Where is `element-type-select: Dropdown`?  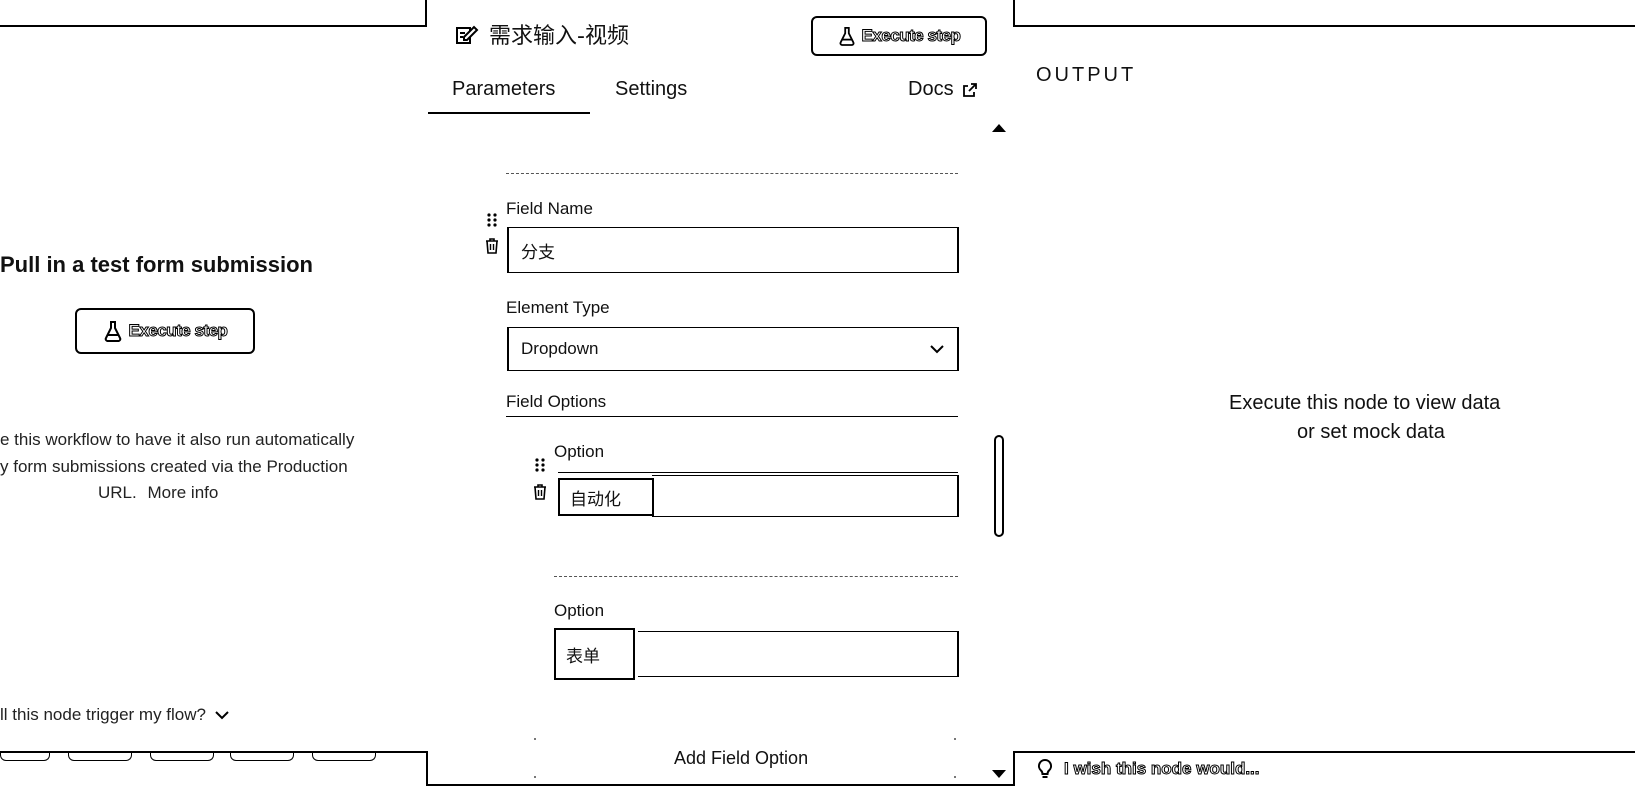
element-type-select: Dropdown is located at coordinates (733, 349).